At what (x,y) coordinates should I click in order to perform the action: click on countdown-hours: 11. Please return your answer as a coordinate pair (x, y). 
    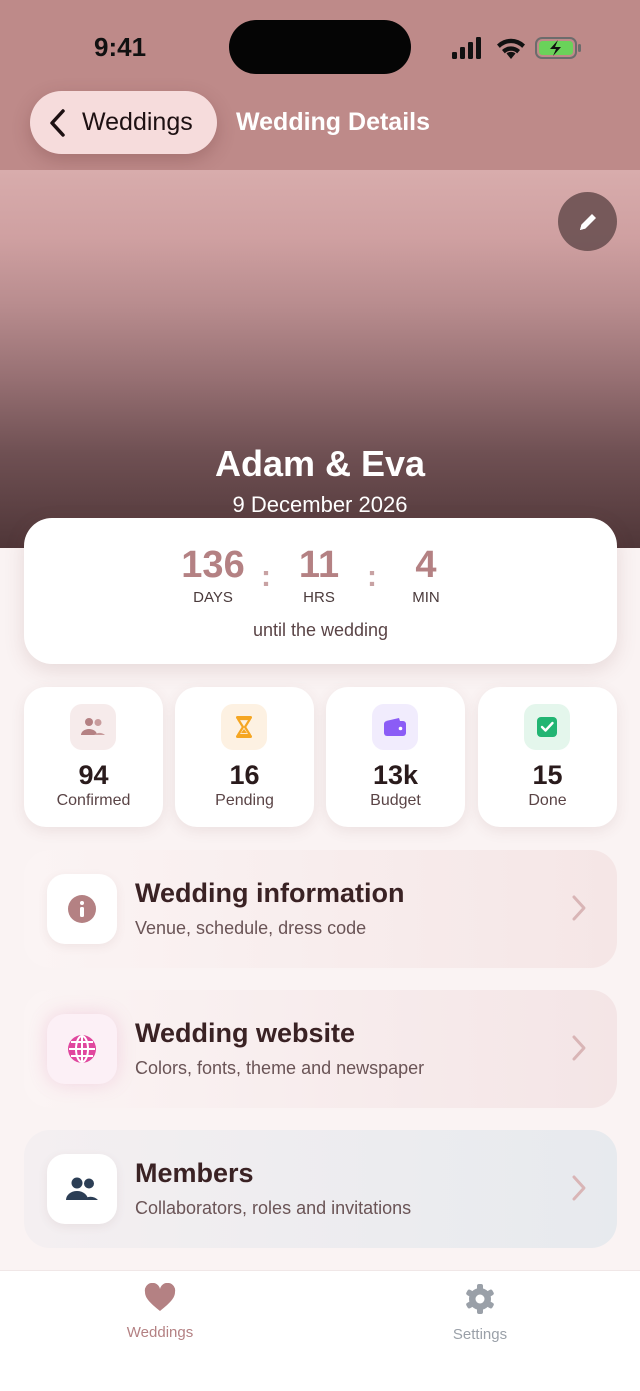
    Looking at the image, I should click on (319, 565).